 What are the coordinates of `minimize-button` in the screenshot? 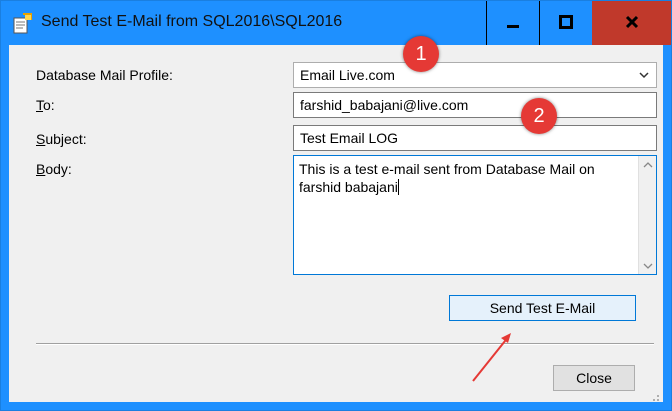 It's located at (512, 23).